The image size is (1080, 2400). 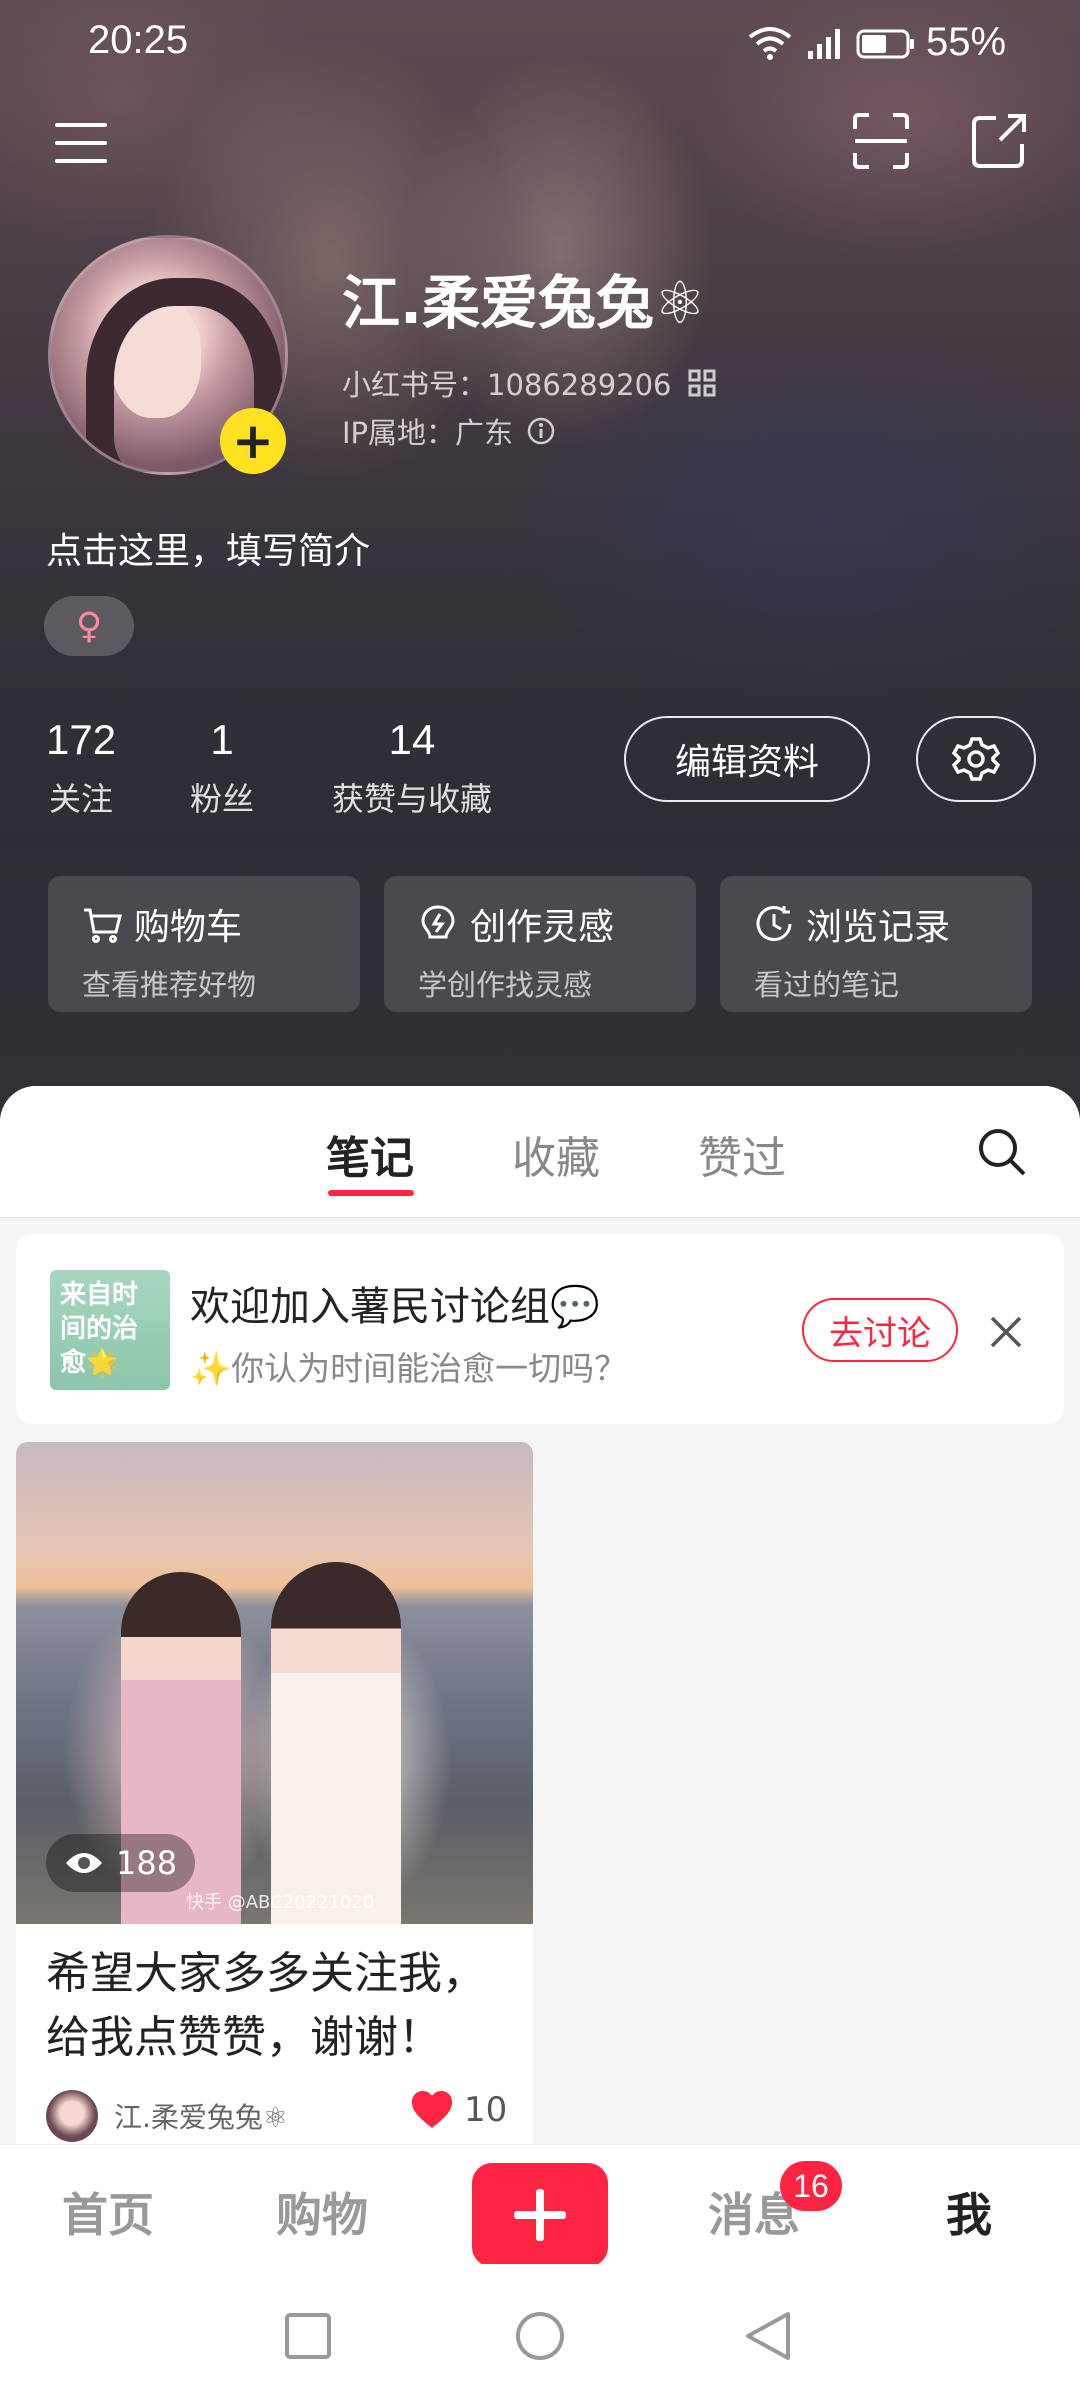 I want to click on banner-thumbnail: 来自时间的治愈🌟, so click(x=110, y=1330).